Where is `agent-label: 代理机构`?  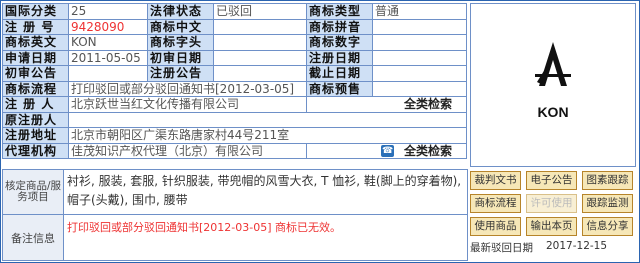
agent-label: 代理机构 is located at coordinates (35, 150).